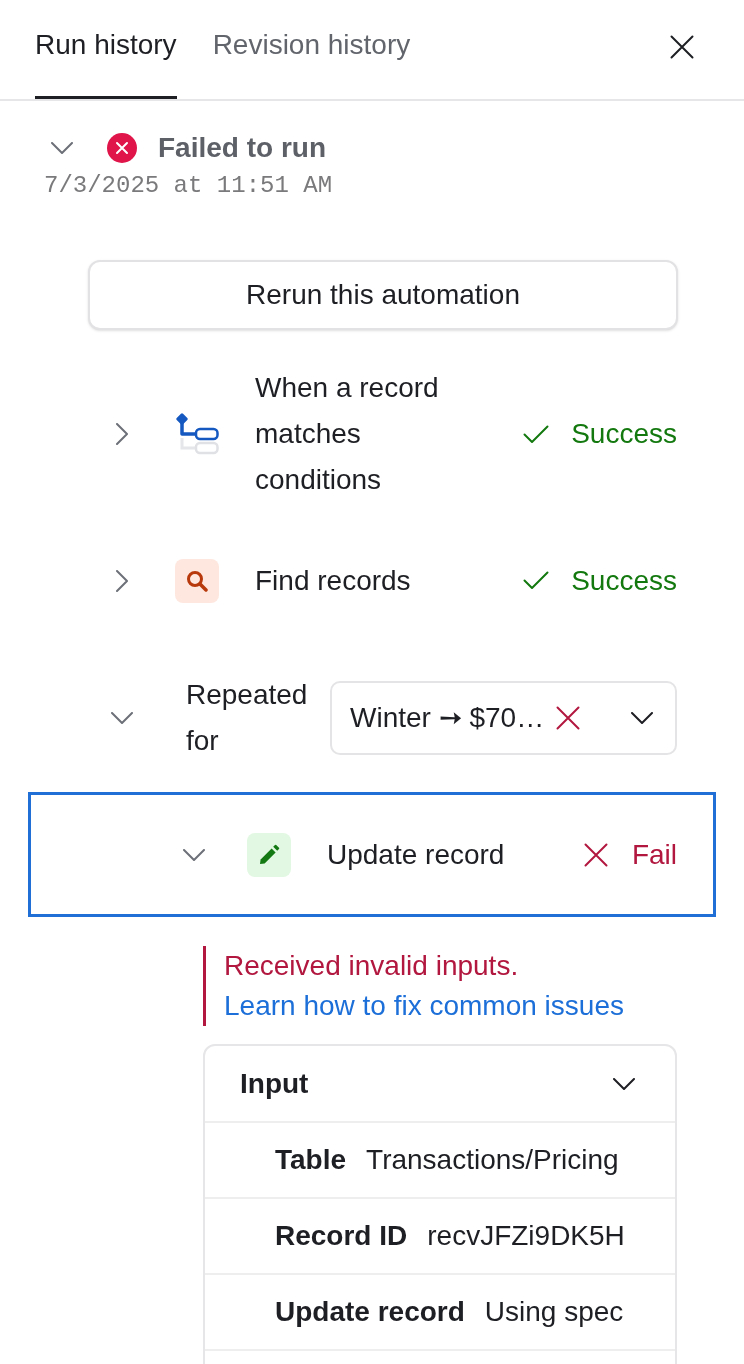  Describe the element at coordinates (682, 46) in the screenshot. I see `close-icon` at that location.